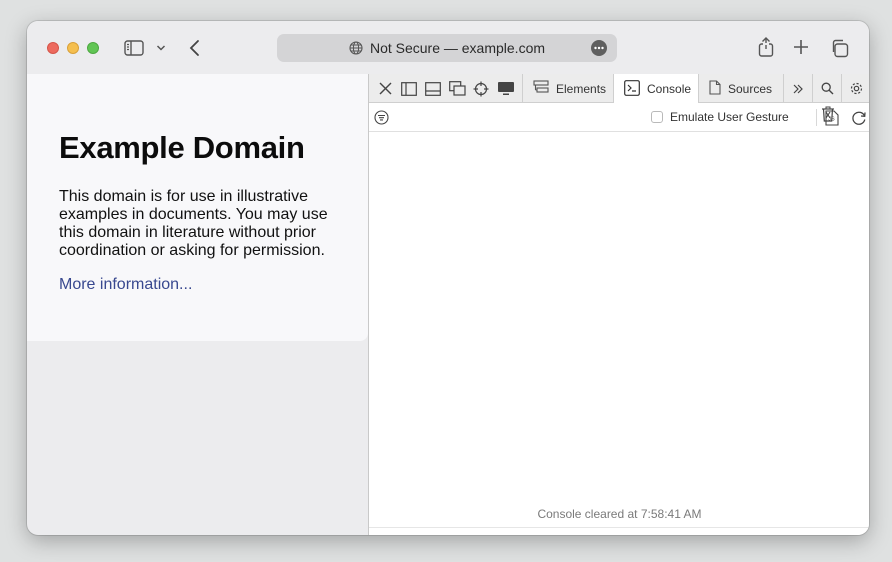  What do you see at coordinates (195, 48) in the screenshot?
I see `back-arrow-icon` at bounding box center [195, 48].